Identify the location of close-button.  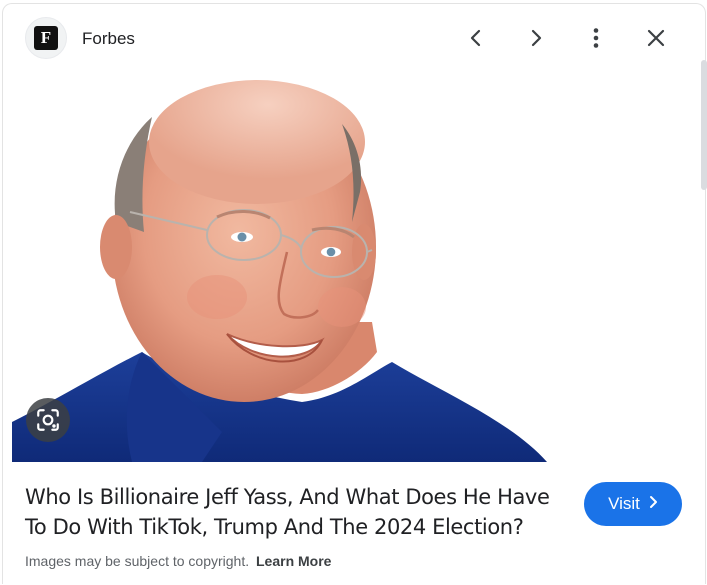
(656, 38).